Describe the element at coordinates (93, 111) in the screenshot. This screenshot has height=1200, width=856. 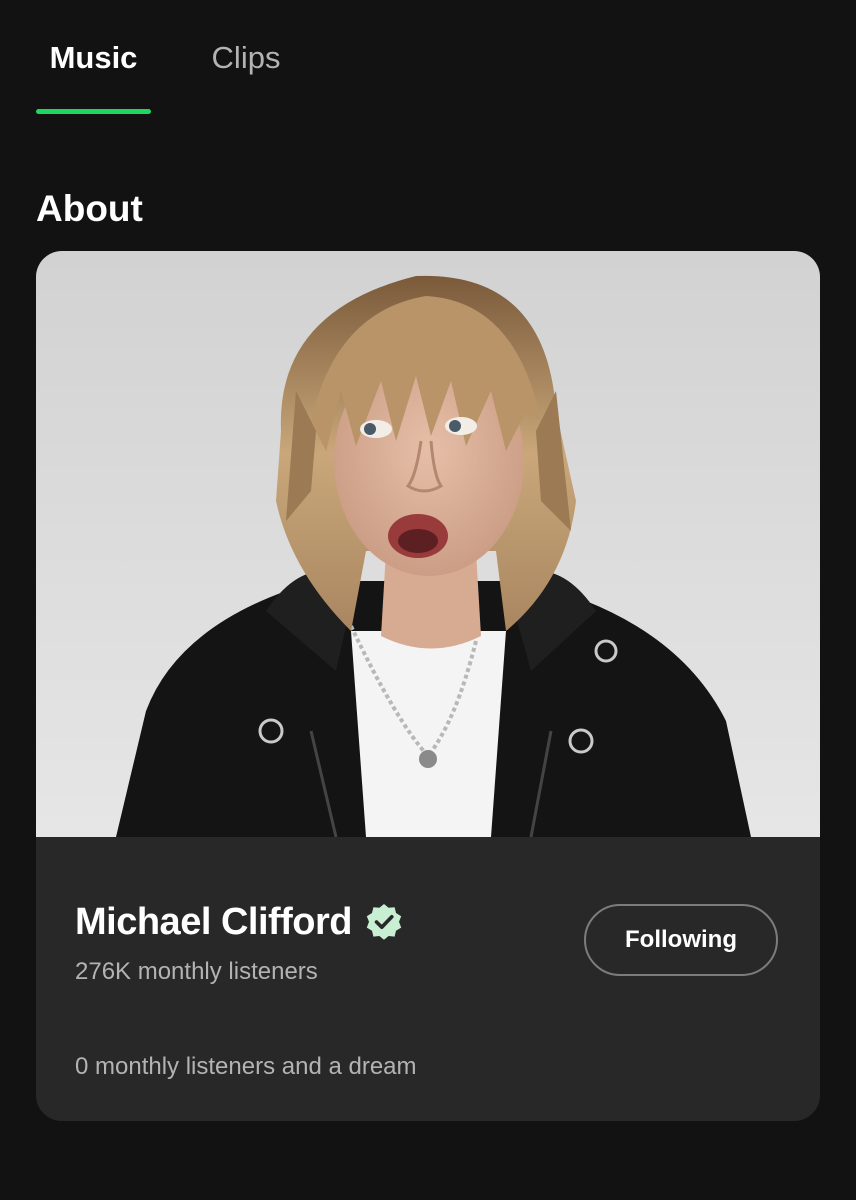
I see `active-tab-indicator` at that location.